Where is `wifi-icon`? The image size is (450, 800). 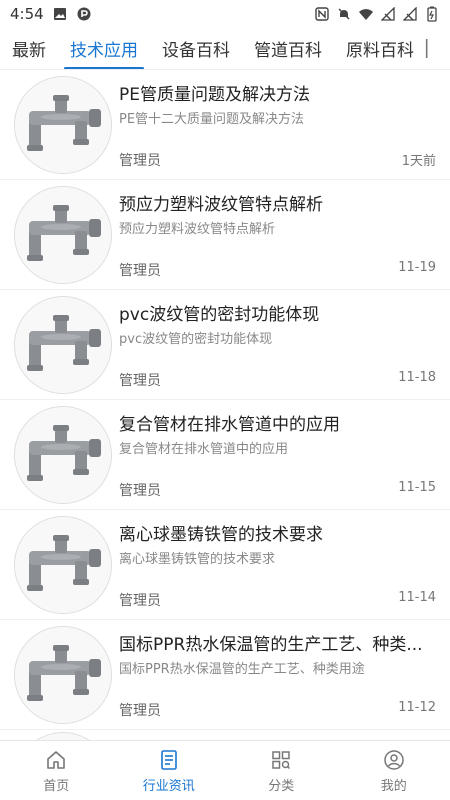
wifi-icon is located at coordinates (366, 14).